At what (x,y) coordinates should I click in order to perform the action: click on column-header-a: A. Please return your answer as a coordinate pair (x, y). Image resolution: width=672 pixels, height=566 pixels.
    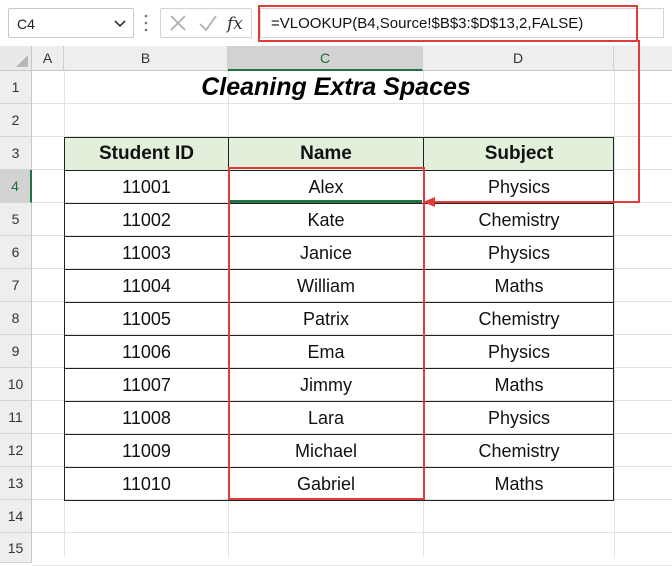
    Looking at the image, I should click on (48, 58).